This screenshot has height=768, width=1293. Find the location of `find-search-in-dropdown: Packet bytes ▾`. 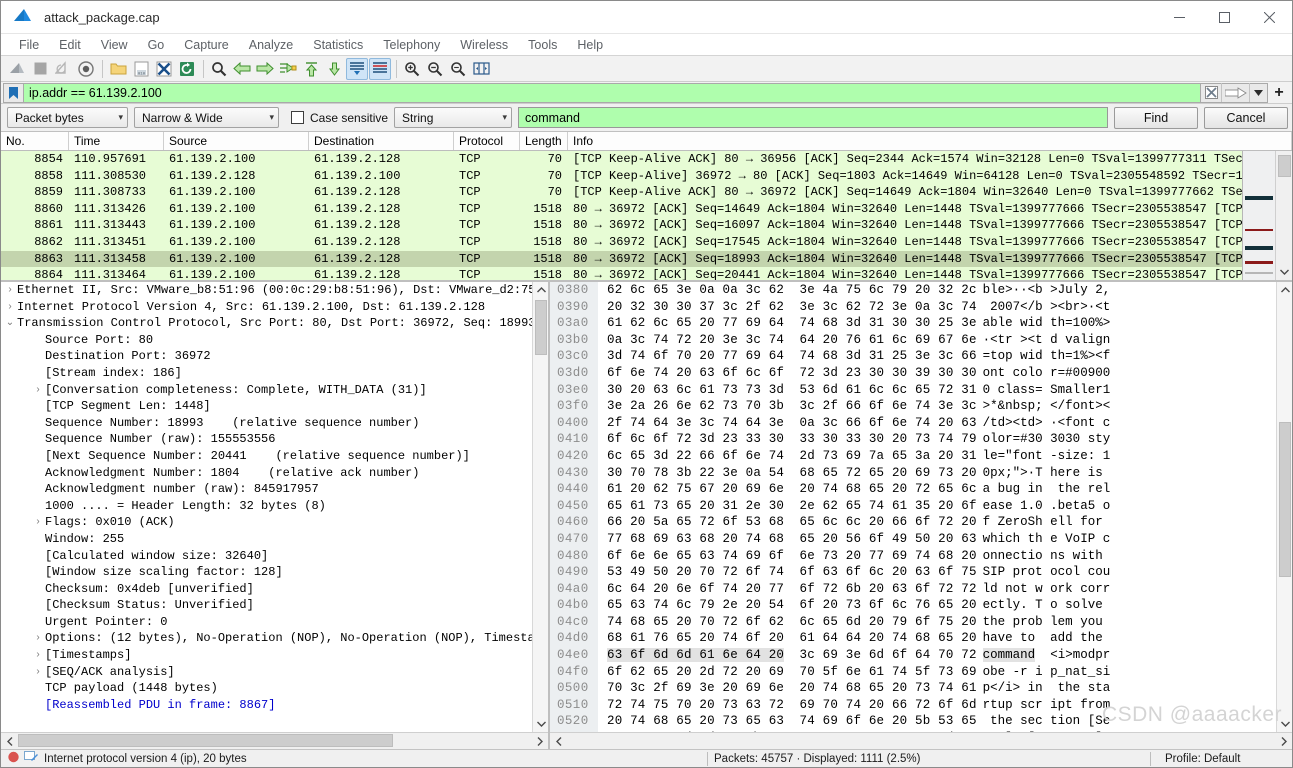

find-search-in-dropdown: Packet bytes ▾ is located at coordinates (67, 117).